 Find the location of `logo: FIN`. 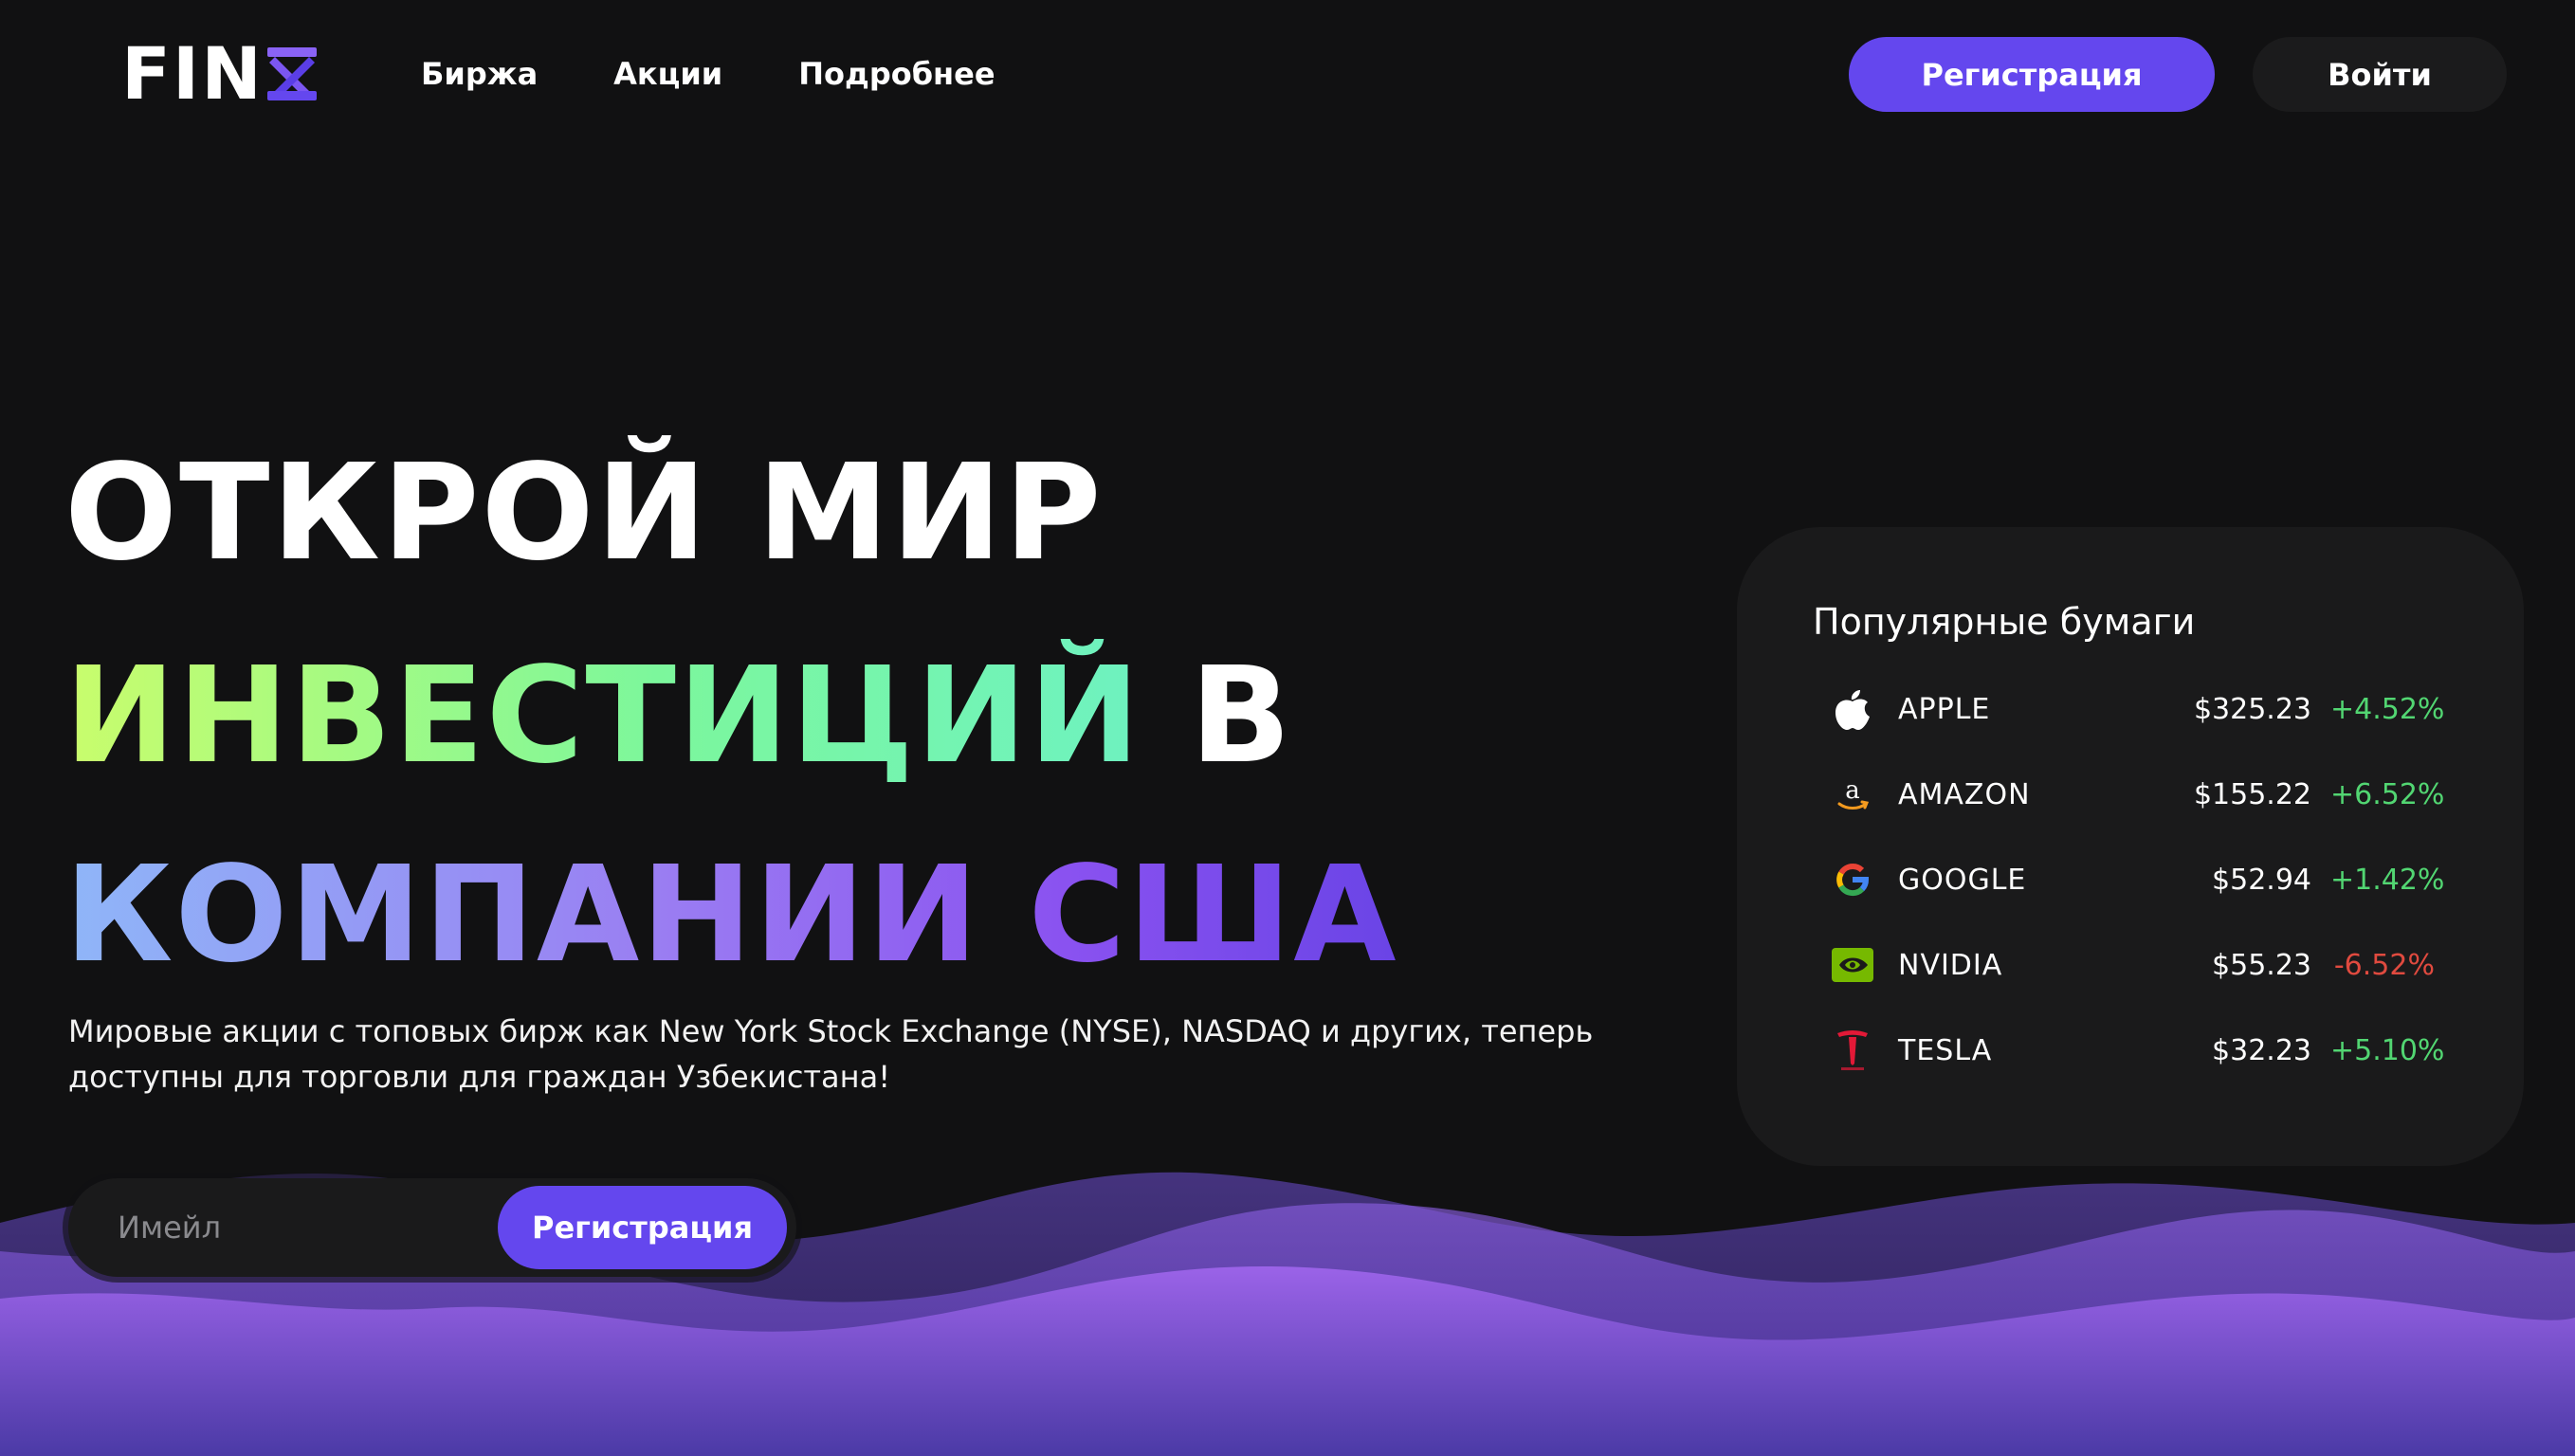

logo: FIN is located at coordinates (220, 74).